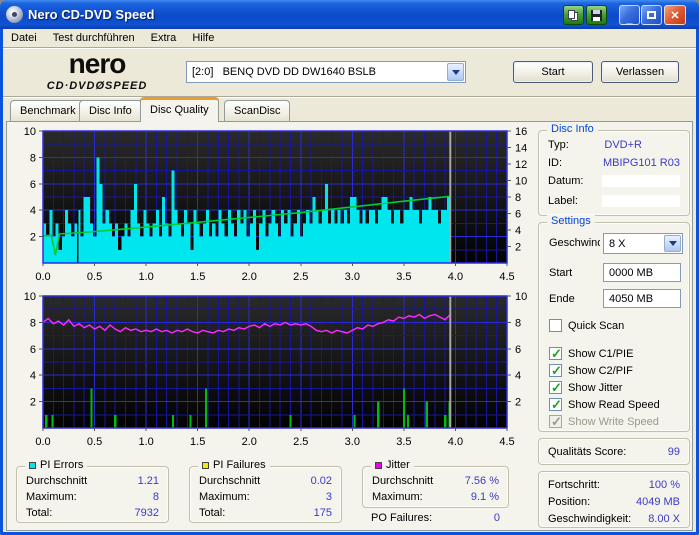  I want to click on pi-failures-swatch, so click(205, 465).